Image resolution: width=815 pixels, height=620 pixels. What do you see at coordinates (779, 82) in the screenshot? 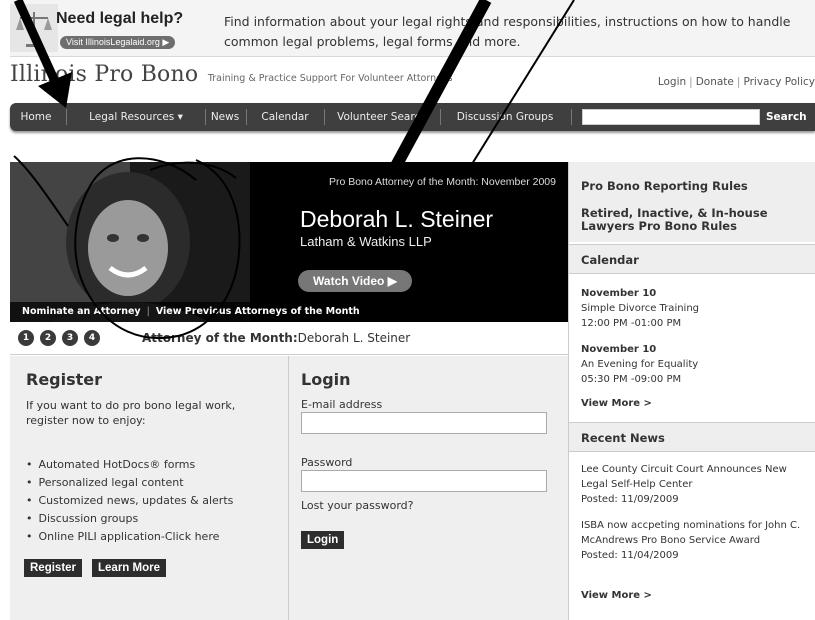
I see `privacy-policy-link: Privacy Policy` at bounding box center [779, 82].